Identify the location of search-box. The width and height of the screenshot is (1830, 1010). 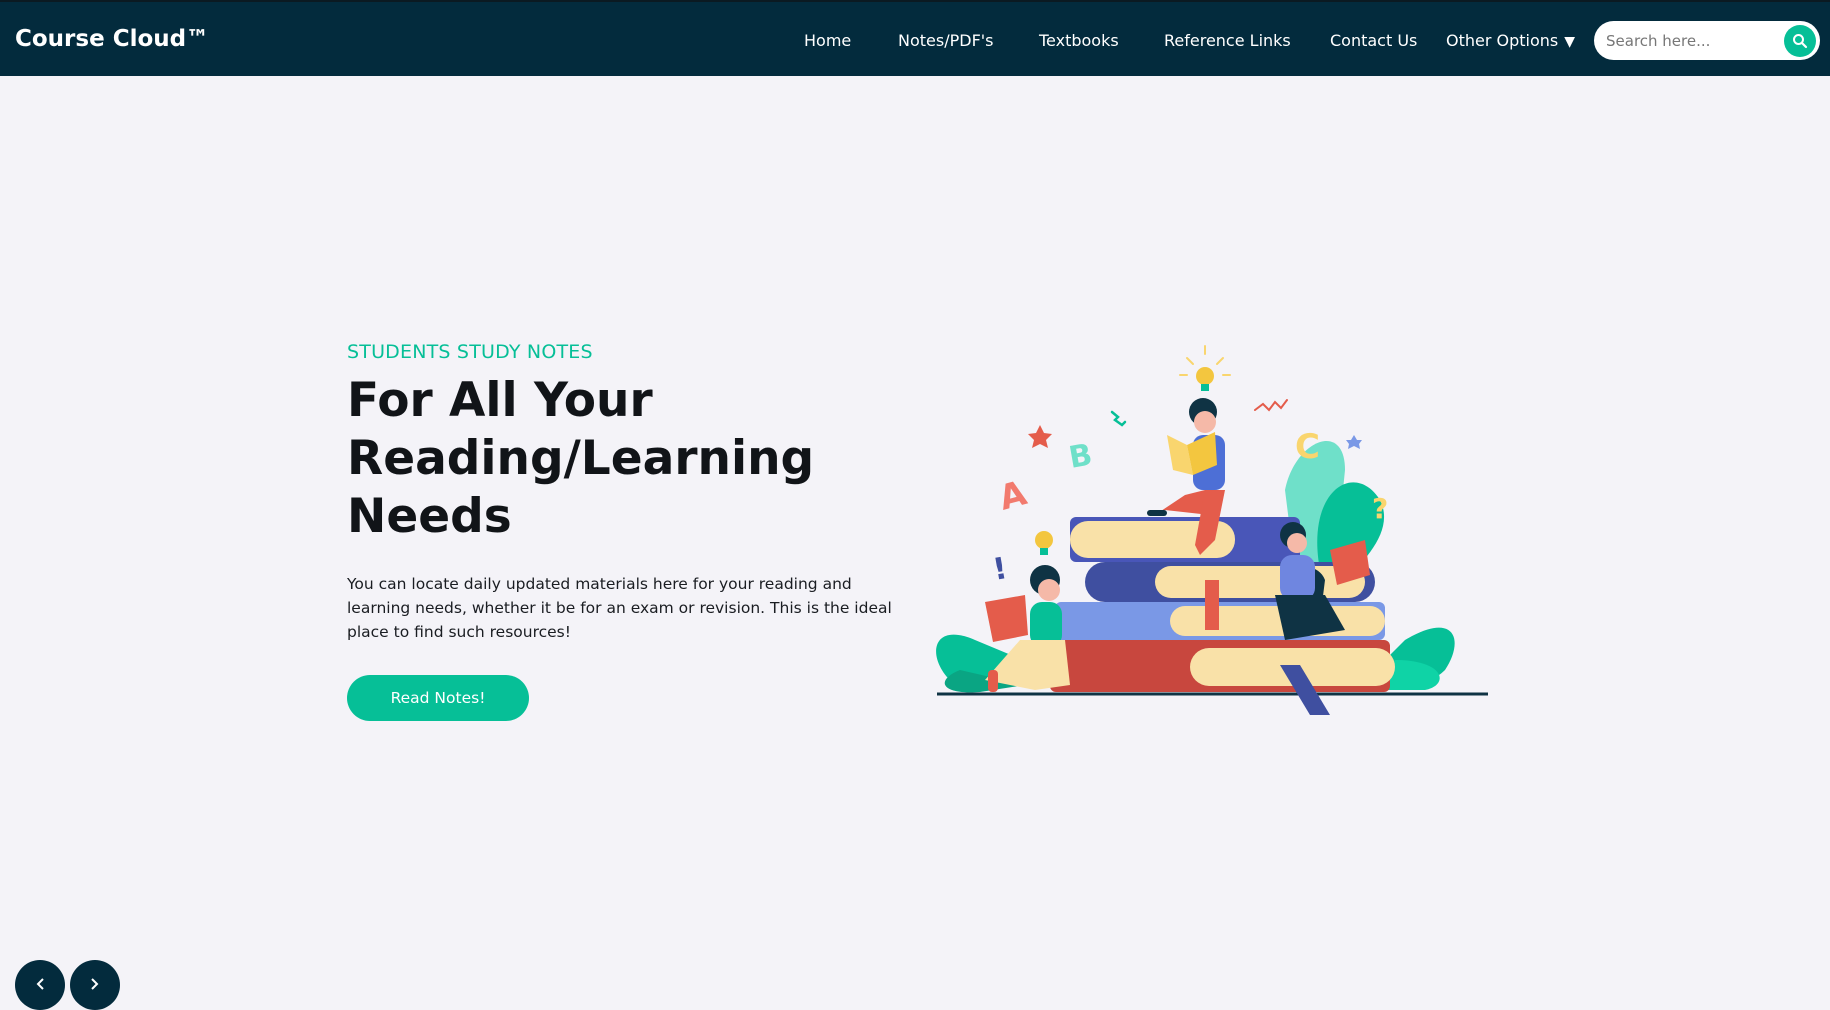
(1707, 40).